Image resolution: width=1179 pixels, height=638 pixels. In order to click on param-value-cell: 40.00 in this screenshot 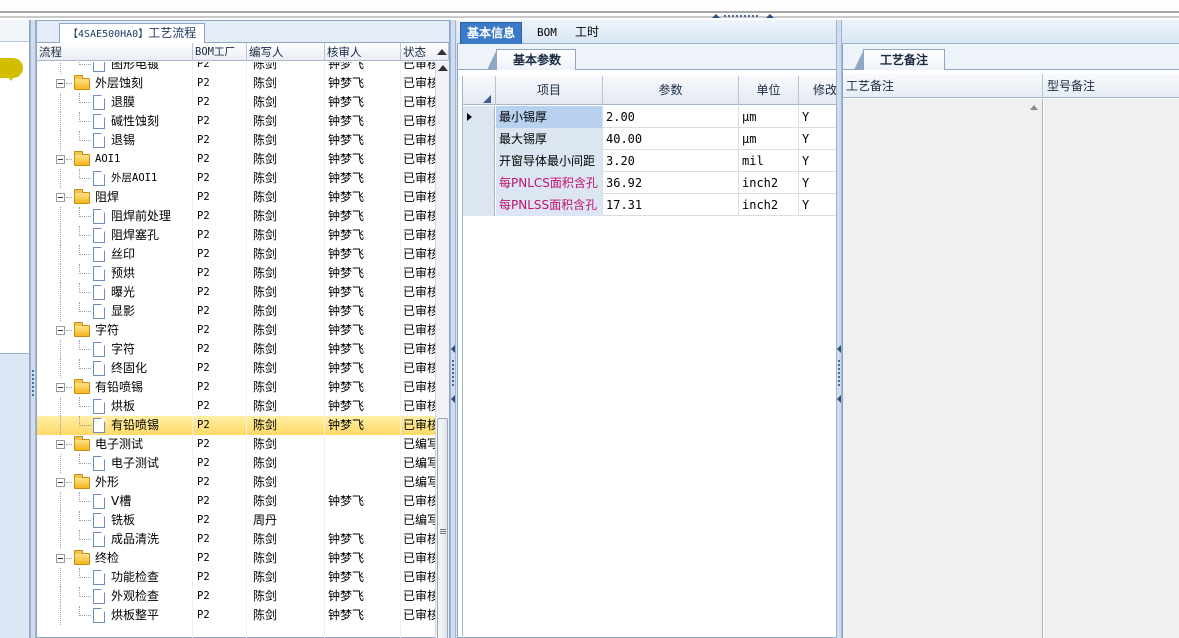, I will do `click(671, 139)`.